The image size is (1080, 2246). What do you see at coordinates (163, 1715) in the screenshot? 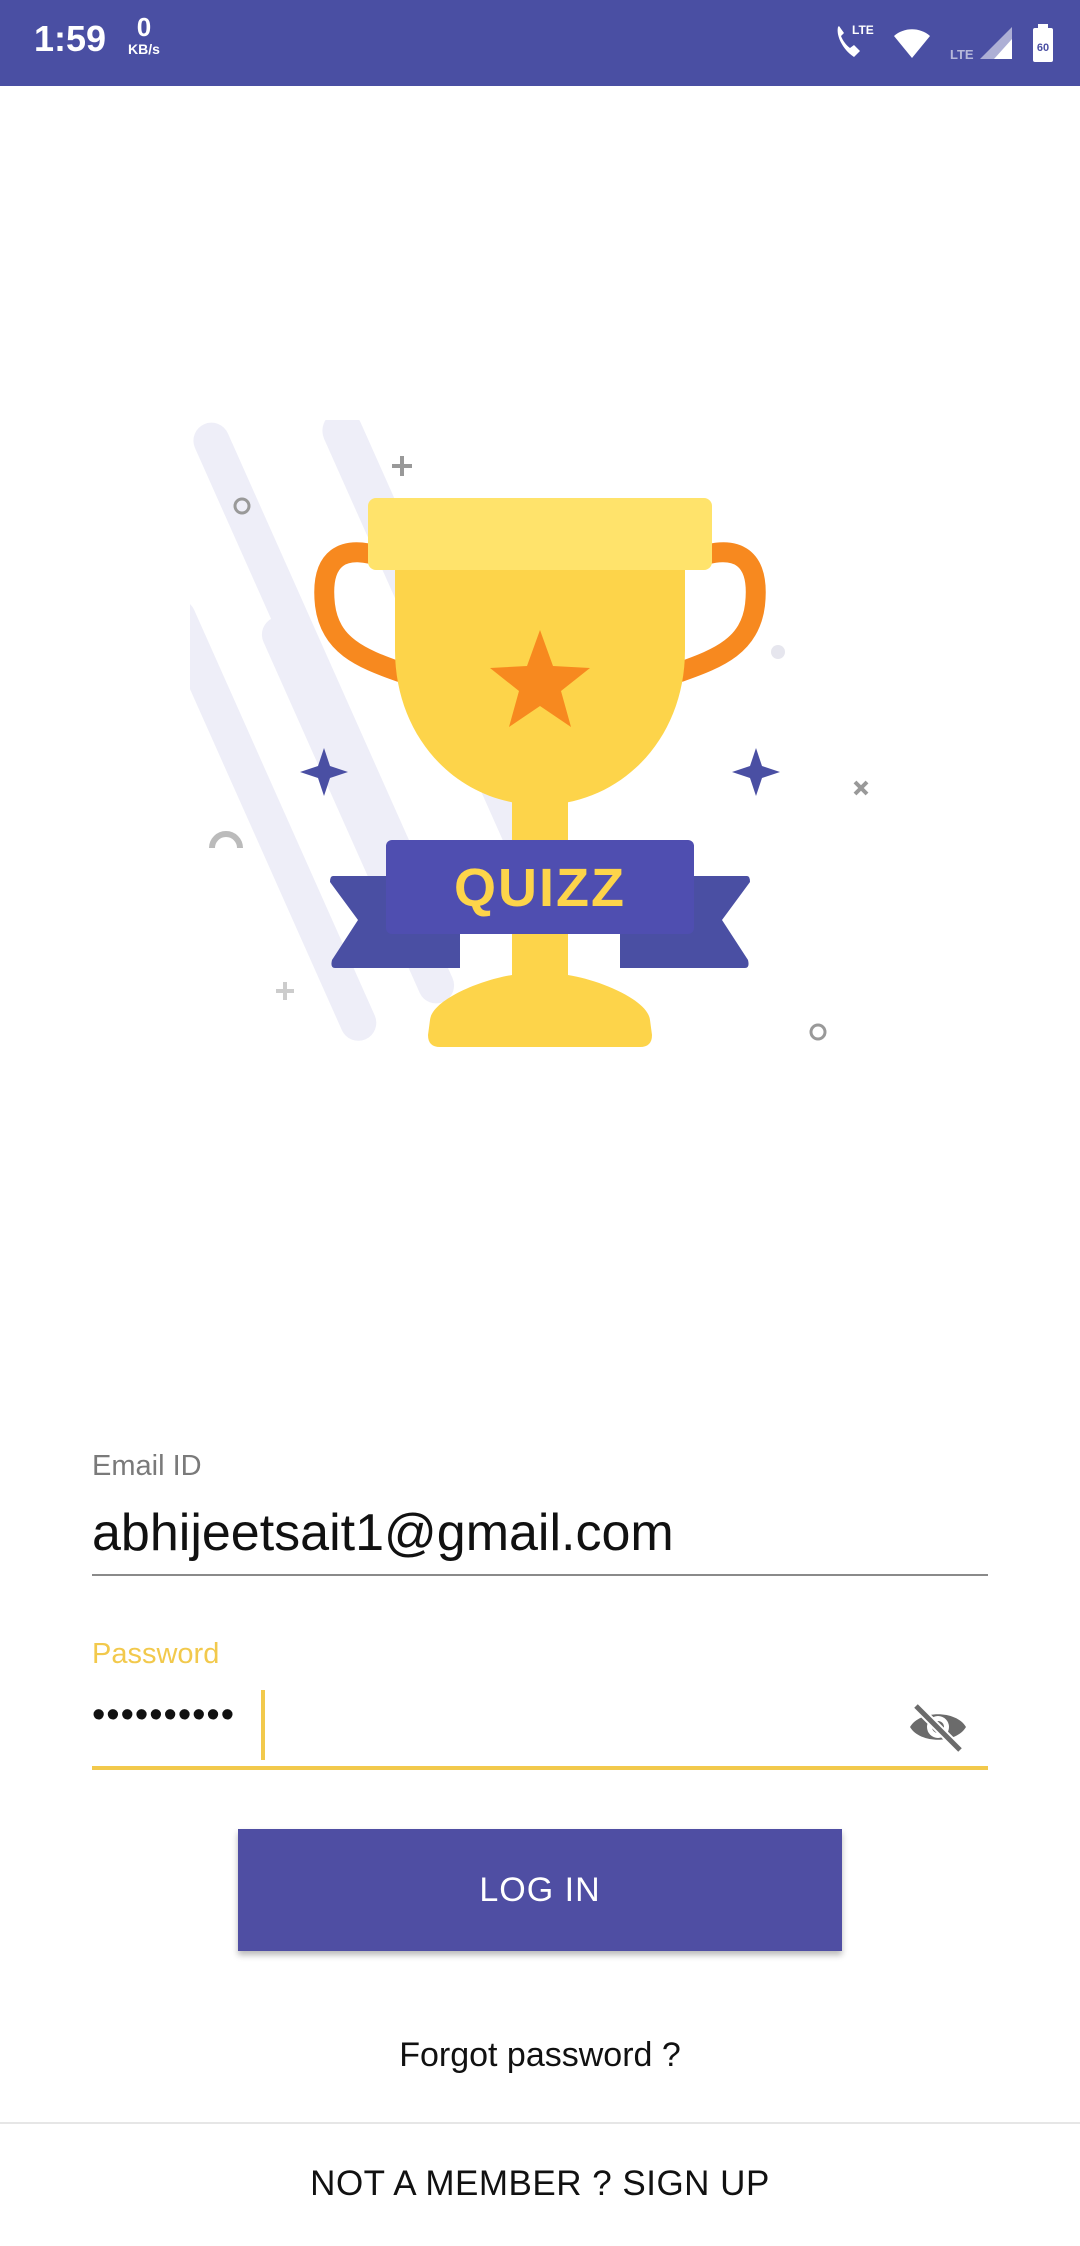
I see `password-input: ••••••••••` at bounding box center [163, 1715].